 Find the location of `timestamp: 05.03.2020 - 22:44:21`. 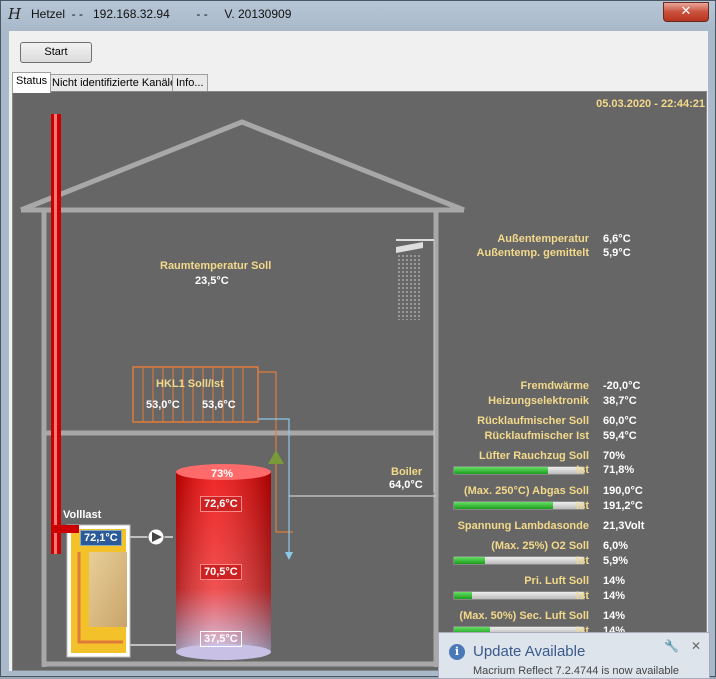

timestamp: 05.03.2020 - 22:44:21 is located at coordinates (650, 104).